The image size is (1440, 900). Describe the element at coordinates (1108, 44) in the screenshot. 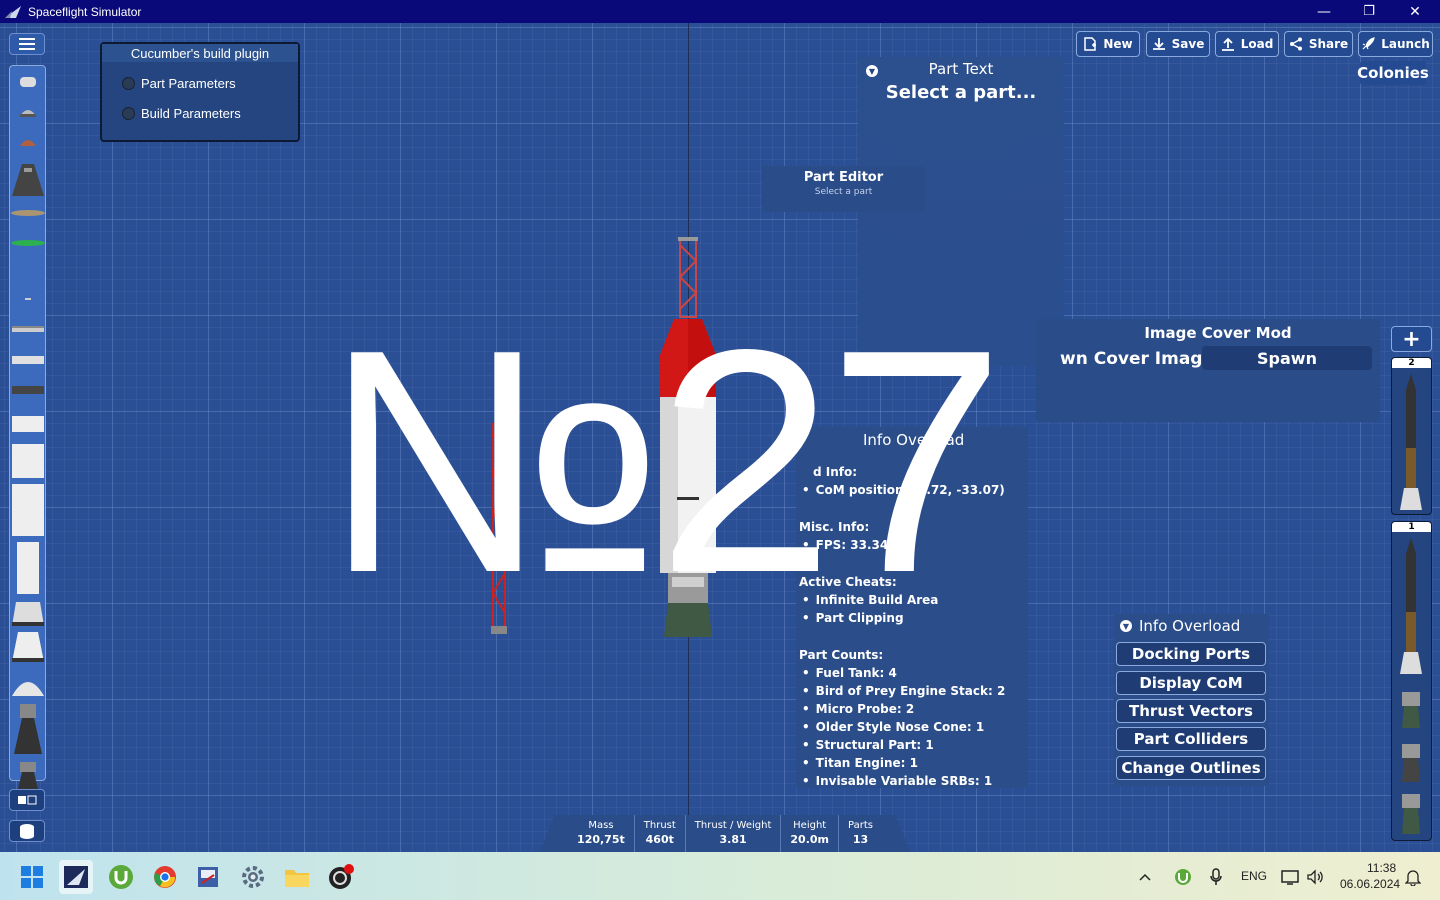

I see `new-button: New` at that location.